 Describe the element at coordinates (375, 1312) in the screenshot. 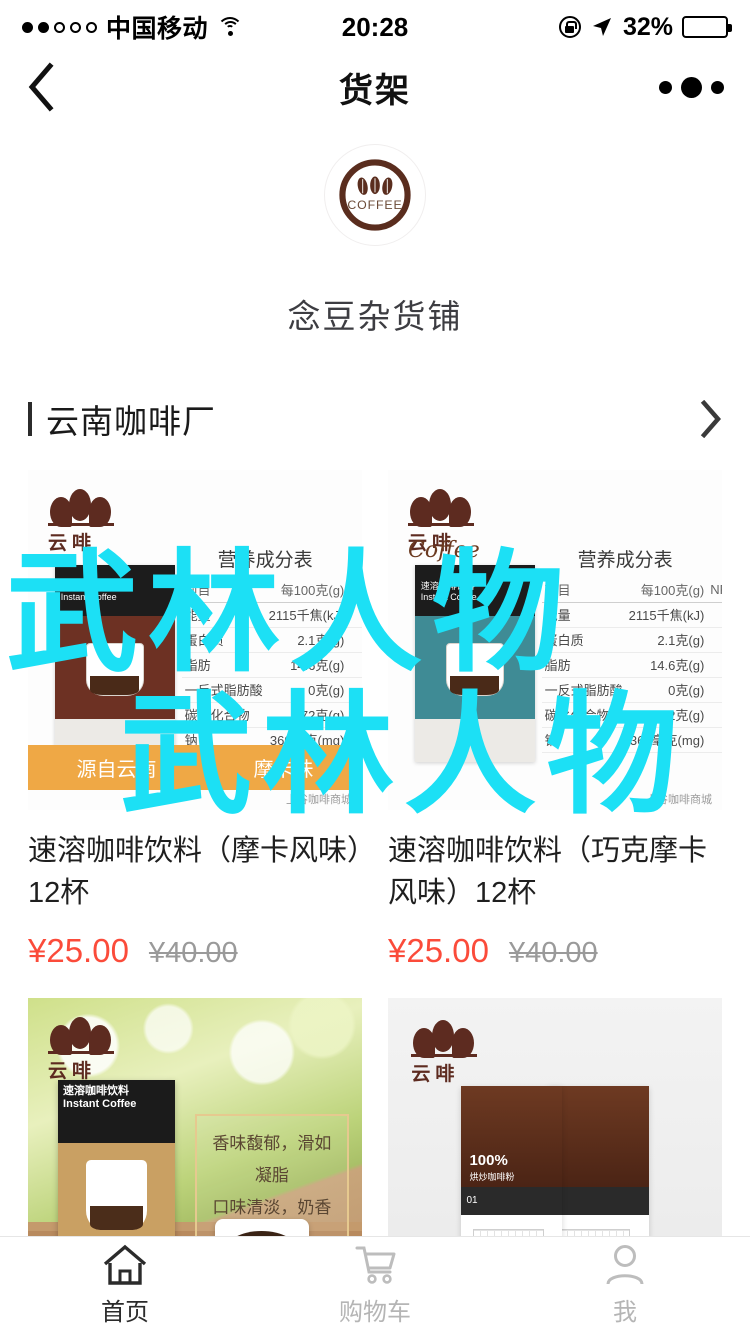

I see `tab-label: 购物车` at that location.